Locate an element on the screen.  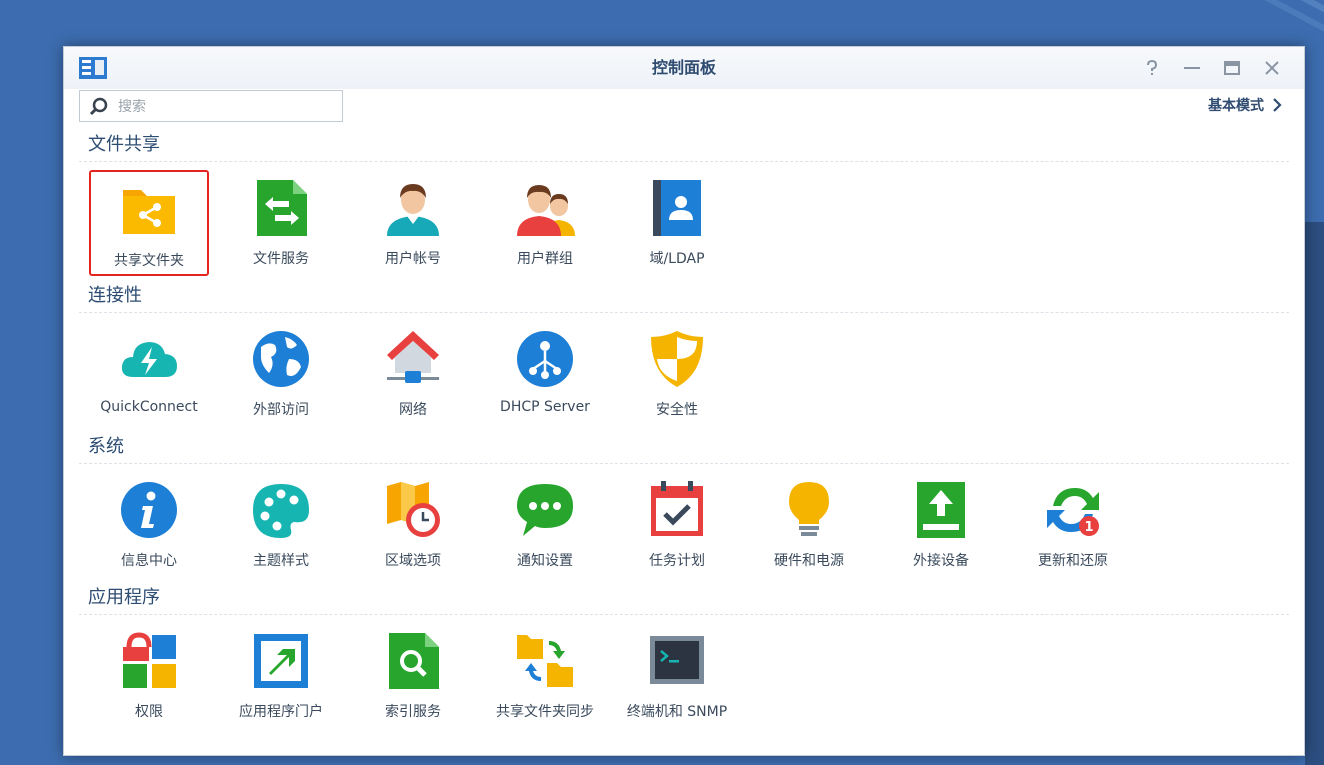
calendar-check-icon is located at coordinates (677, 508).